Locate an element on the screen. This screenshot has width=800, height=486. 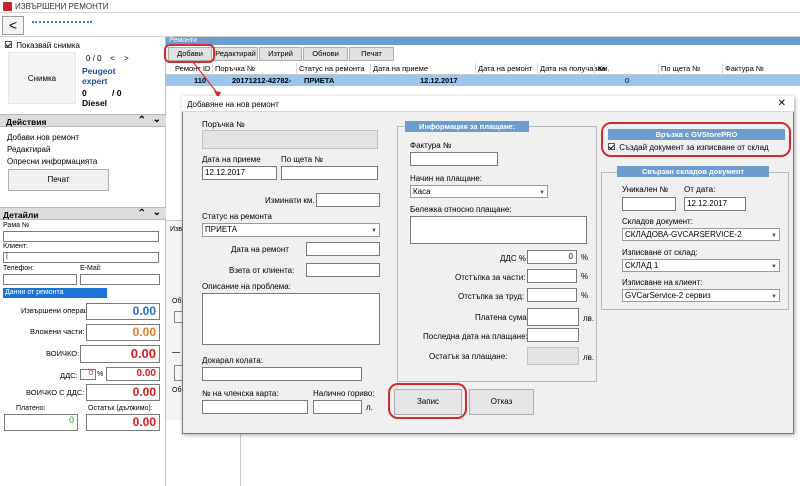
brought-field is located at coordinates (282, 374).